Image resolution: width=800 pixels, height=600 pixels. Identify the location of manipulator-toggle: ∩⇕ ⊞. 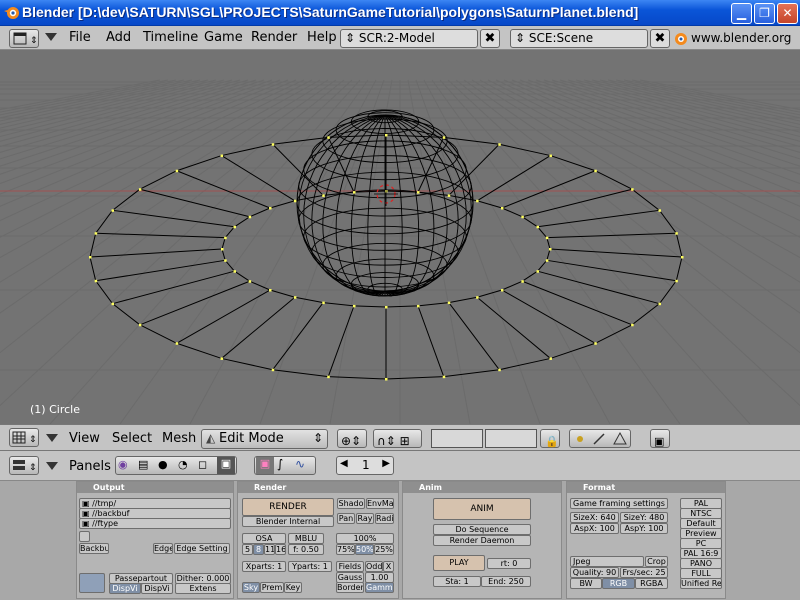
(397, 438).